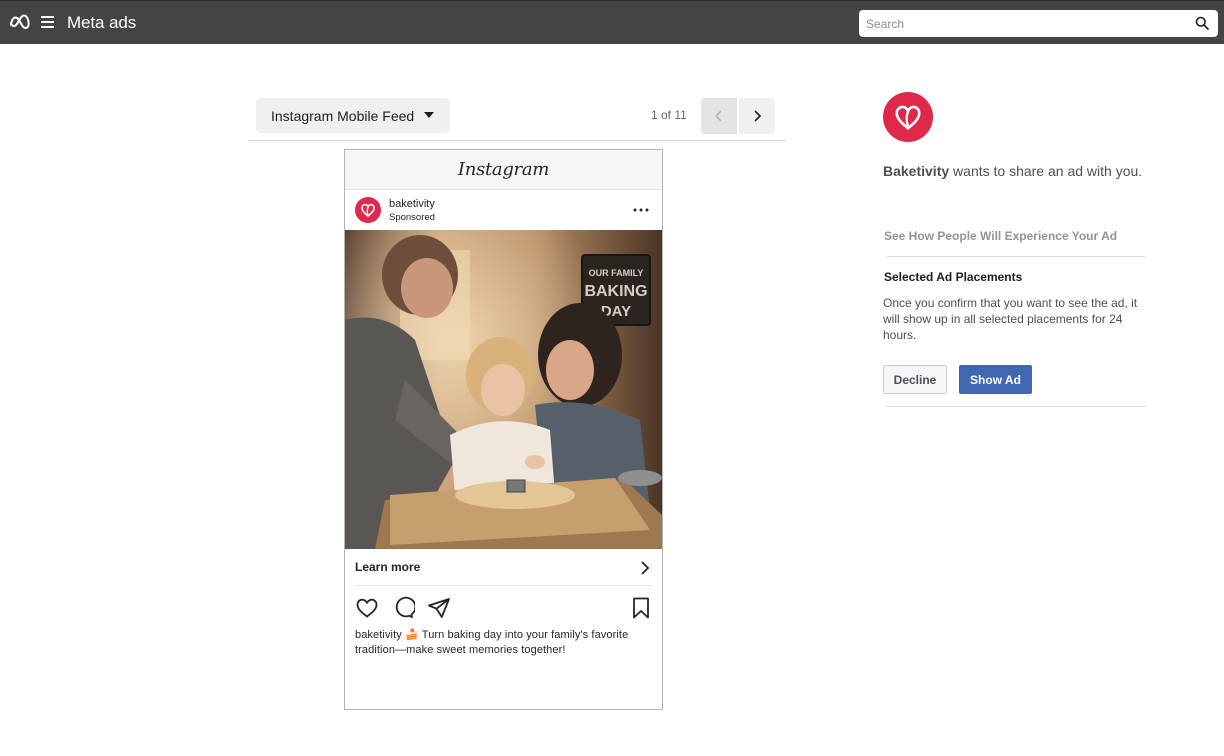  I want to click on preview-divider, so click(517, 140).